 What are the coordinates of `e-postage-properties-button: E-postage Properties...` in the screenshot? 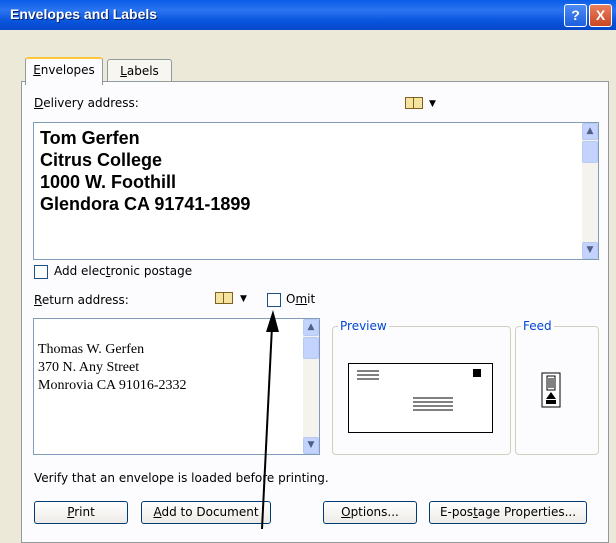 It's located at (508, 512).